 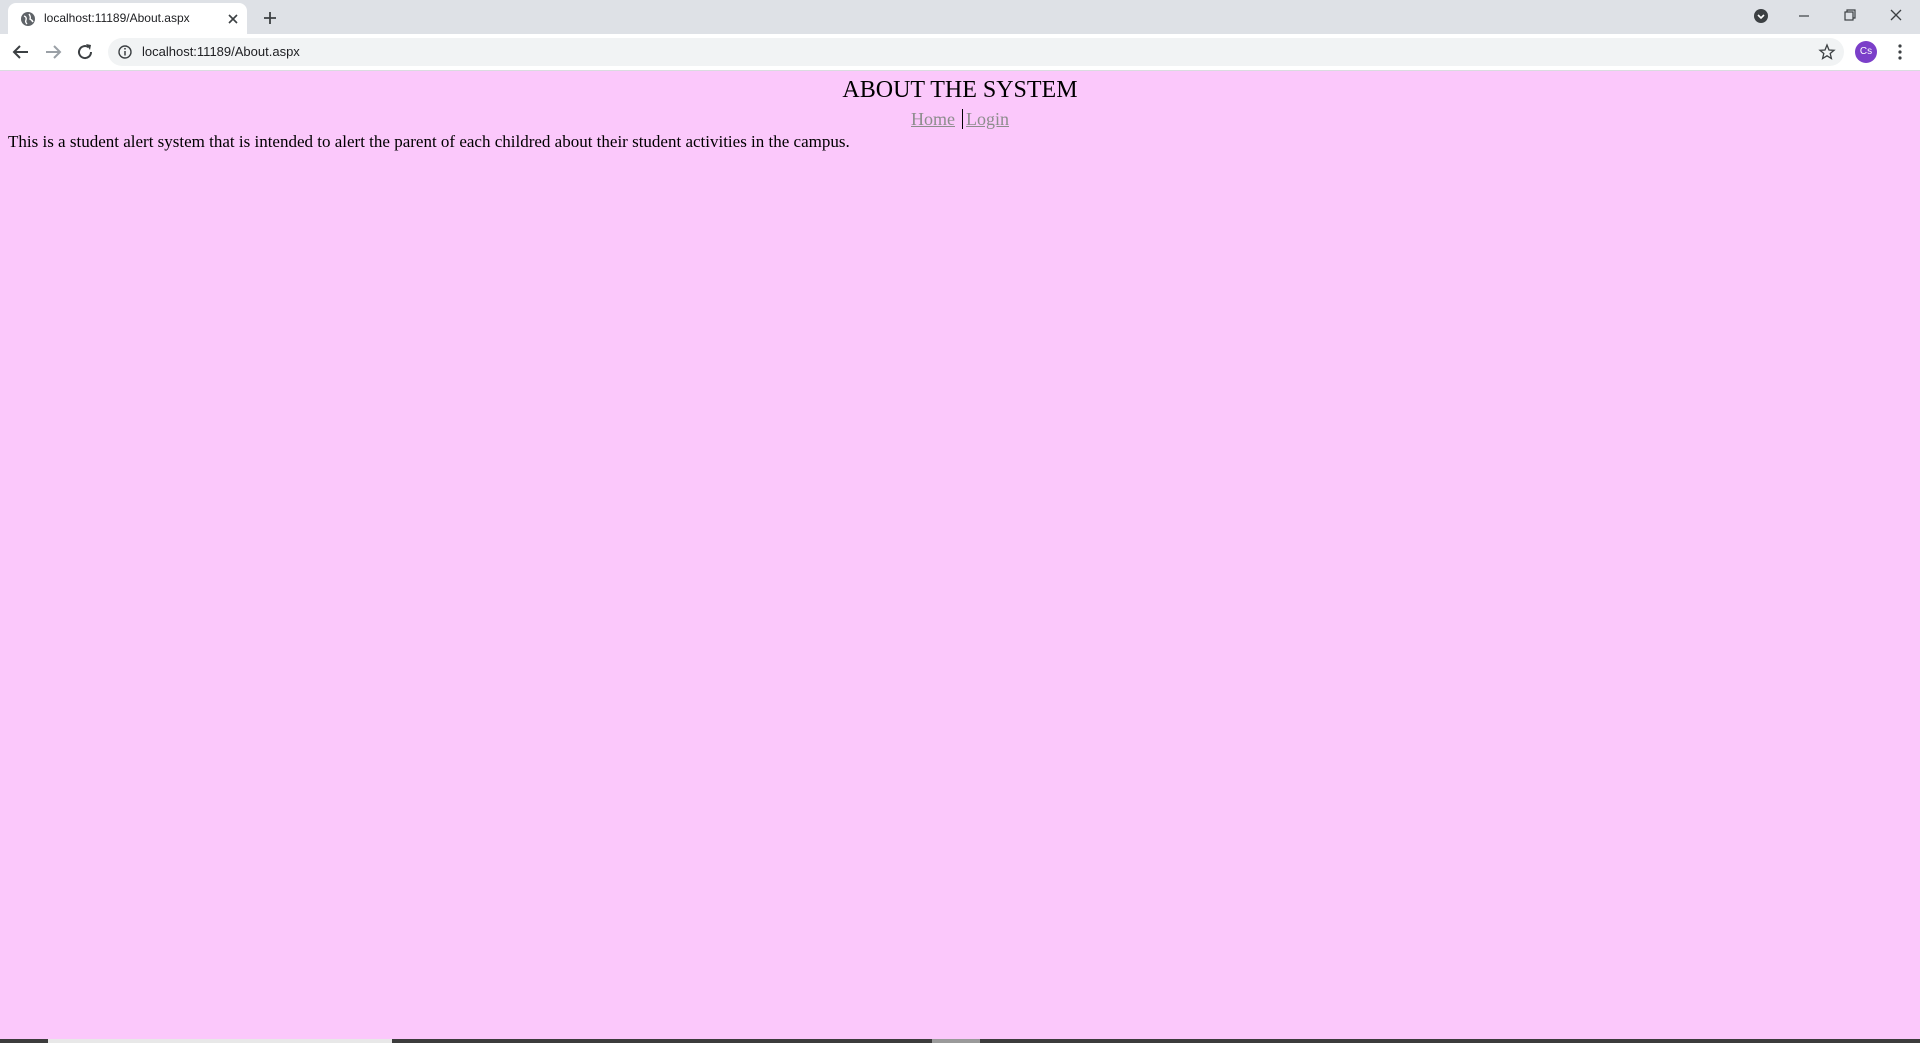 I want to click on tab-strip: localhost:11189/About.aspx, so click(x=960, y=17).